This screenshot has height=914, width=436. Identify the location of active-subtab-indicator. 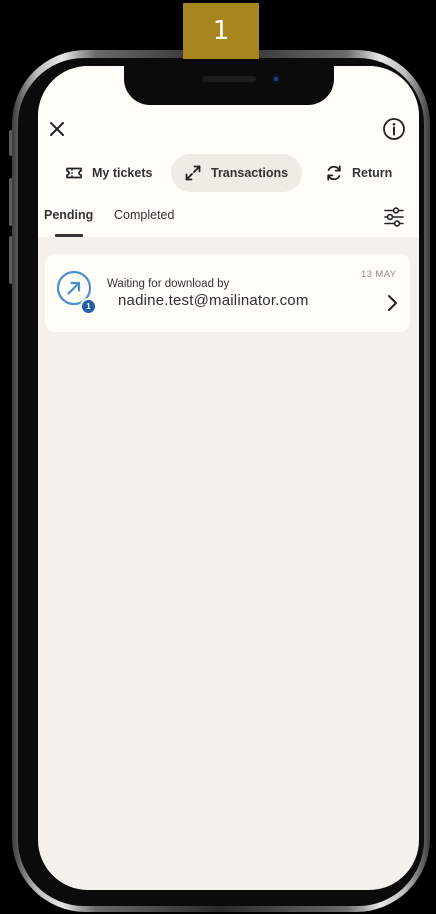
(69, 235).